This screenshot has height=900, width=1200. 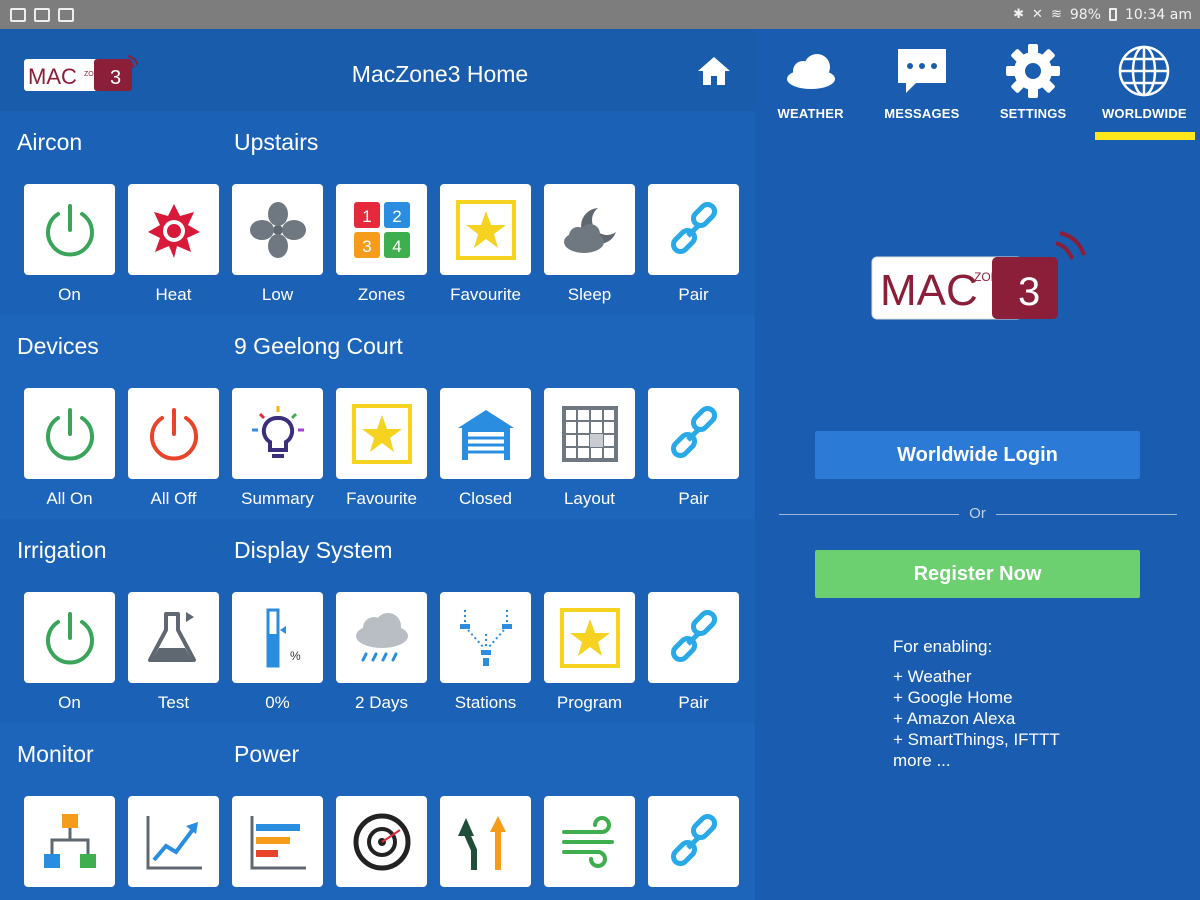 I want to click on grid-layout-icon, so click(x=589, y=433).